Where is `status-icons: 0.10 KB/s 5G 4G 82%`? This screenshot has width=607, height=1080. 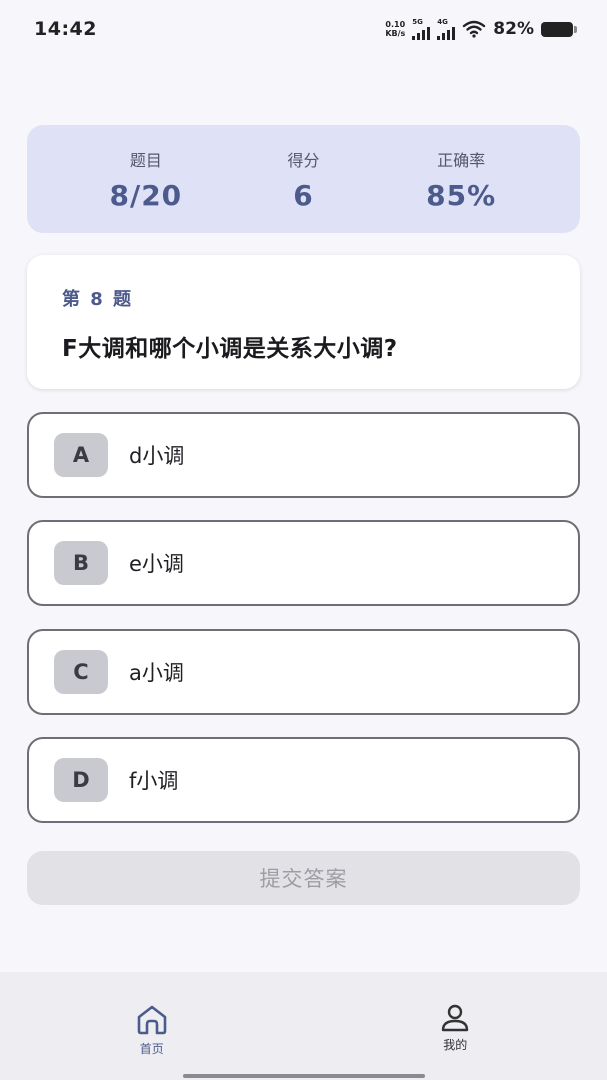 status-icons: 0.10 KB/s 5G 4G 82% is located at coordinates (481, 28).